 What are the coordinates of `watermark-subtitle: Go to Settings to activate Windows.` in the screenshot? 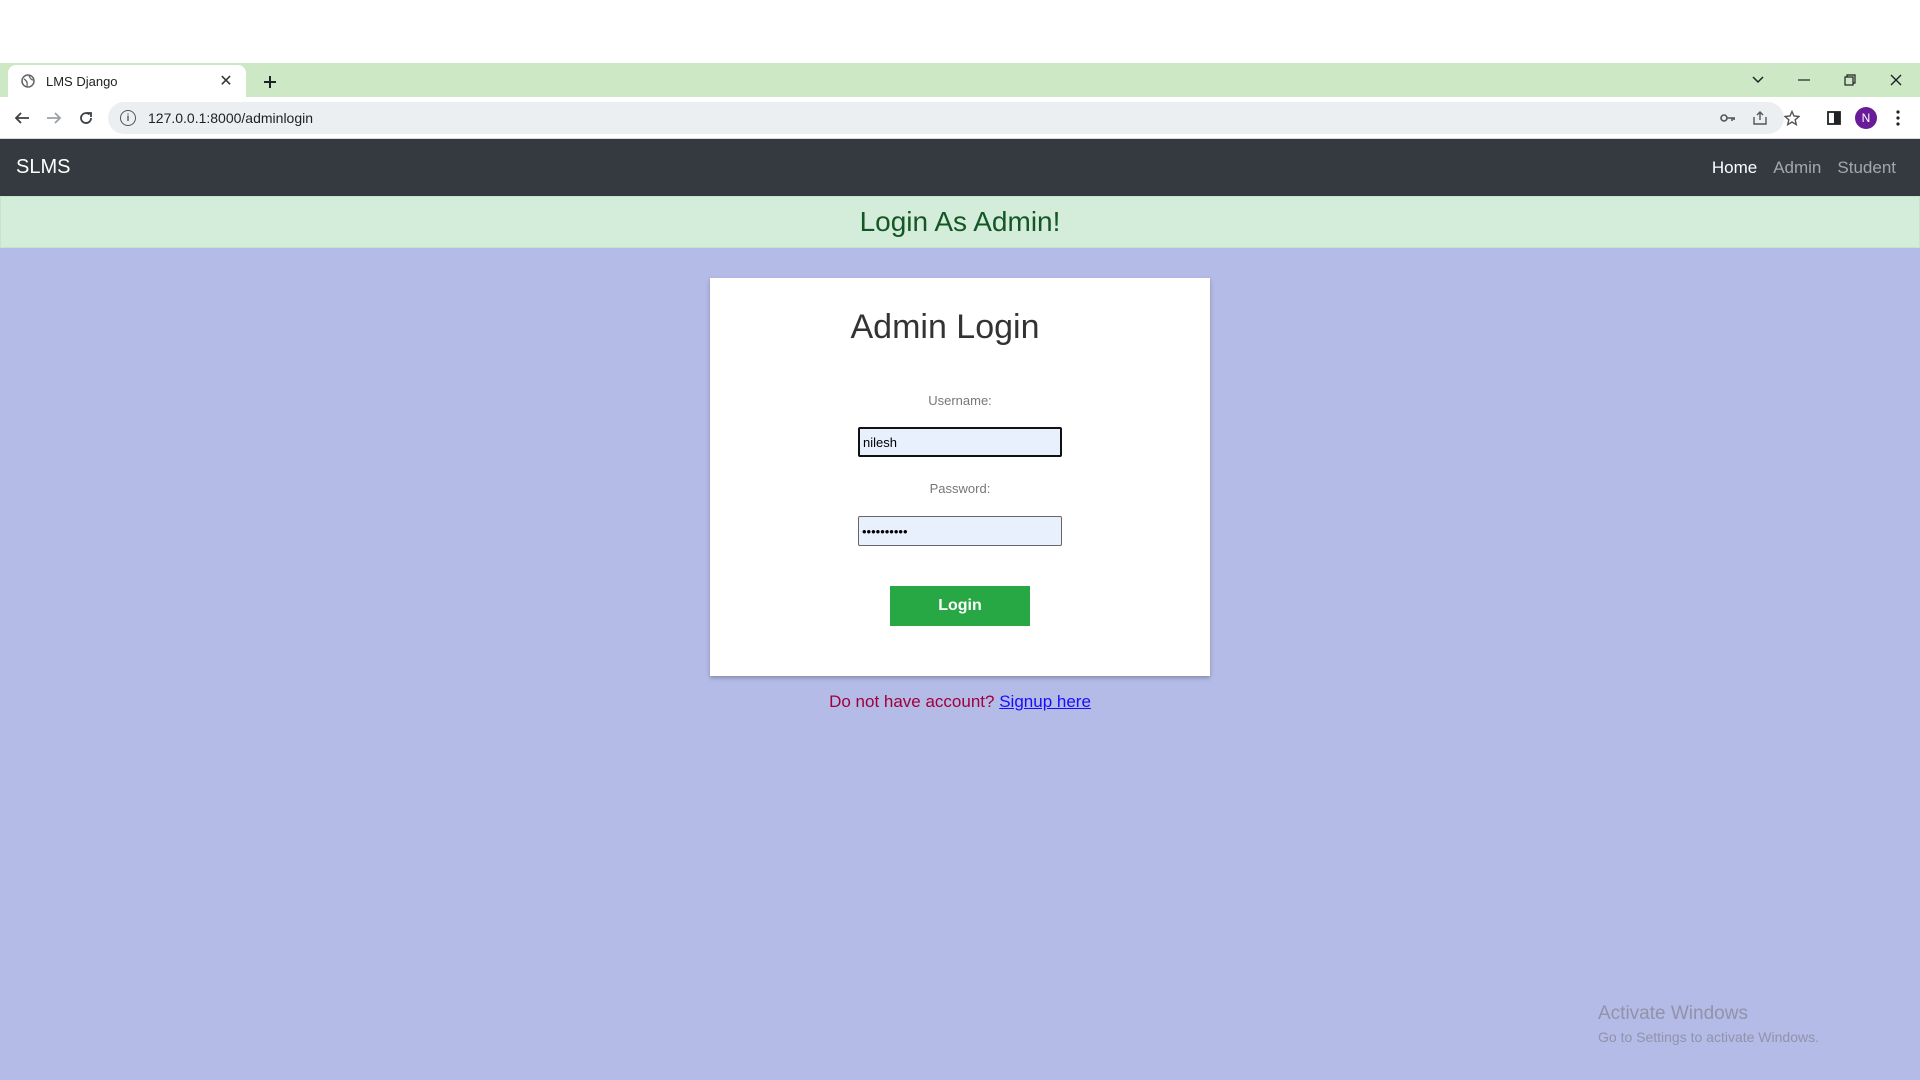 It's located at (1708, 1037).